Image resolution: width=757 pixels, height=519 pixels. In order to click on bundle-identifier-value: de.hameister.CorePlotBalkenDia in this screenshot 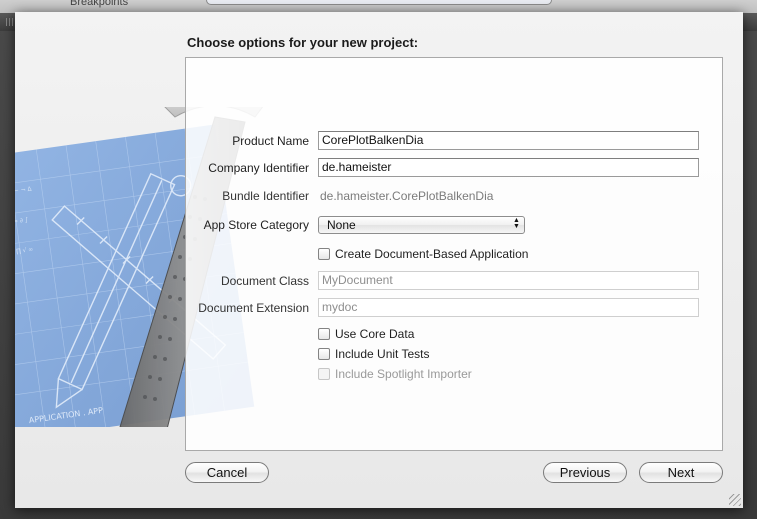, I will do `click(407, 196)`.